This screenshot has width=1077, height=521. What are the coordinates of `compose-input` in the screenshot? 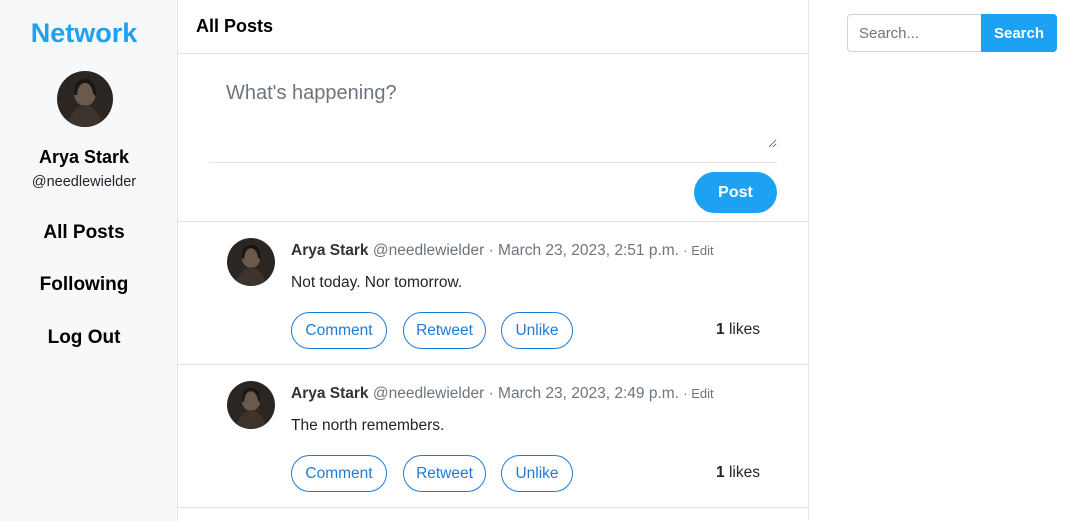 It's located at (493, 110).